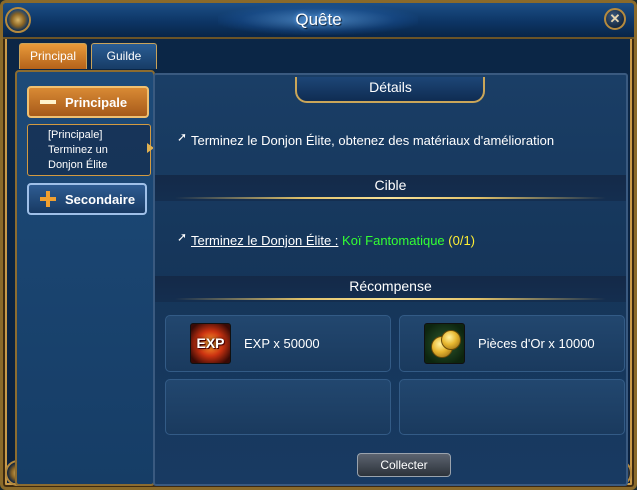 This screenshot has height=490, width=637. What do you see at coordinates (390, 286) in the screenshot?
I see `recompense-header-label: Récompense` at bounding box center [390, 286].